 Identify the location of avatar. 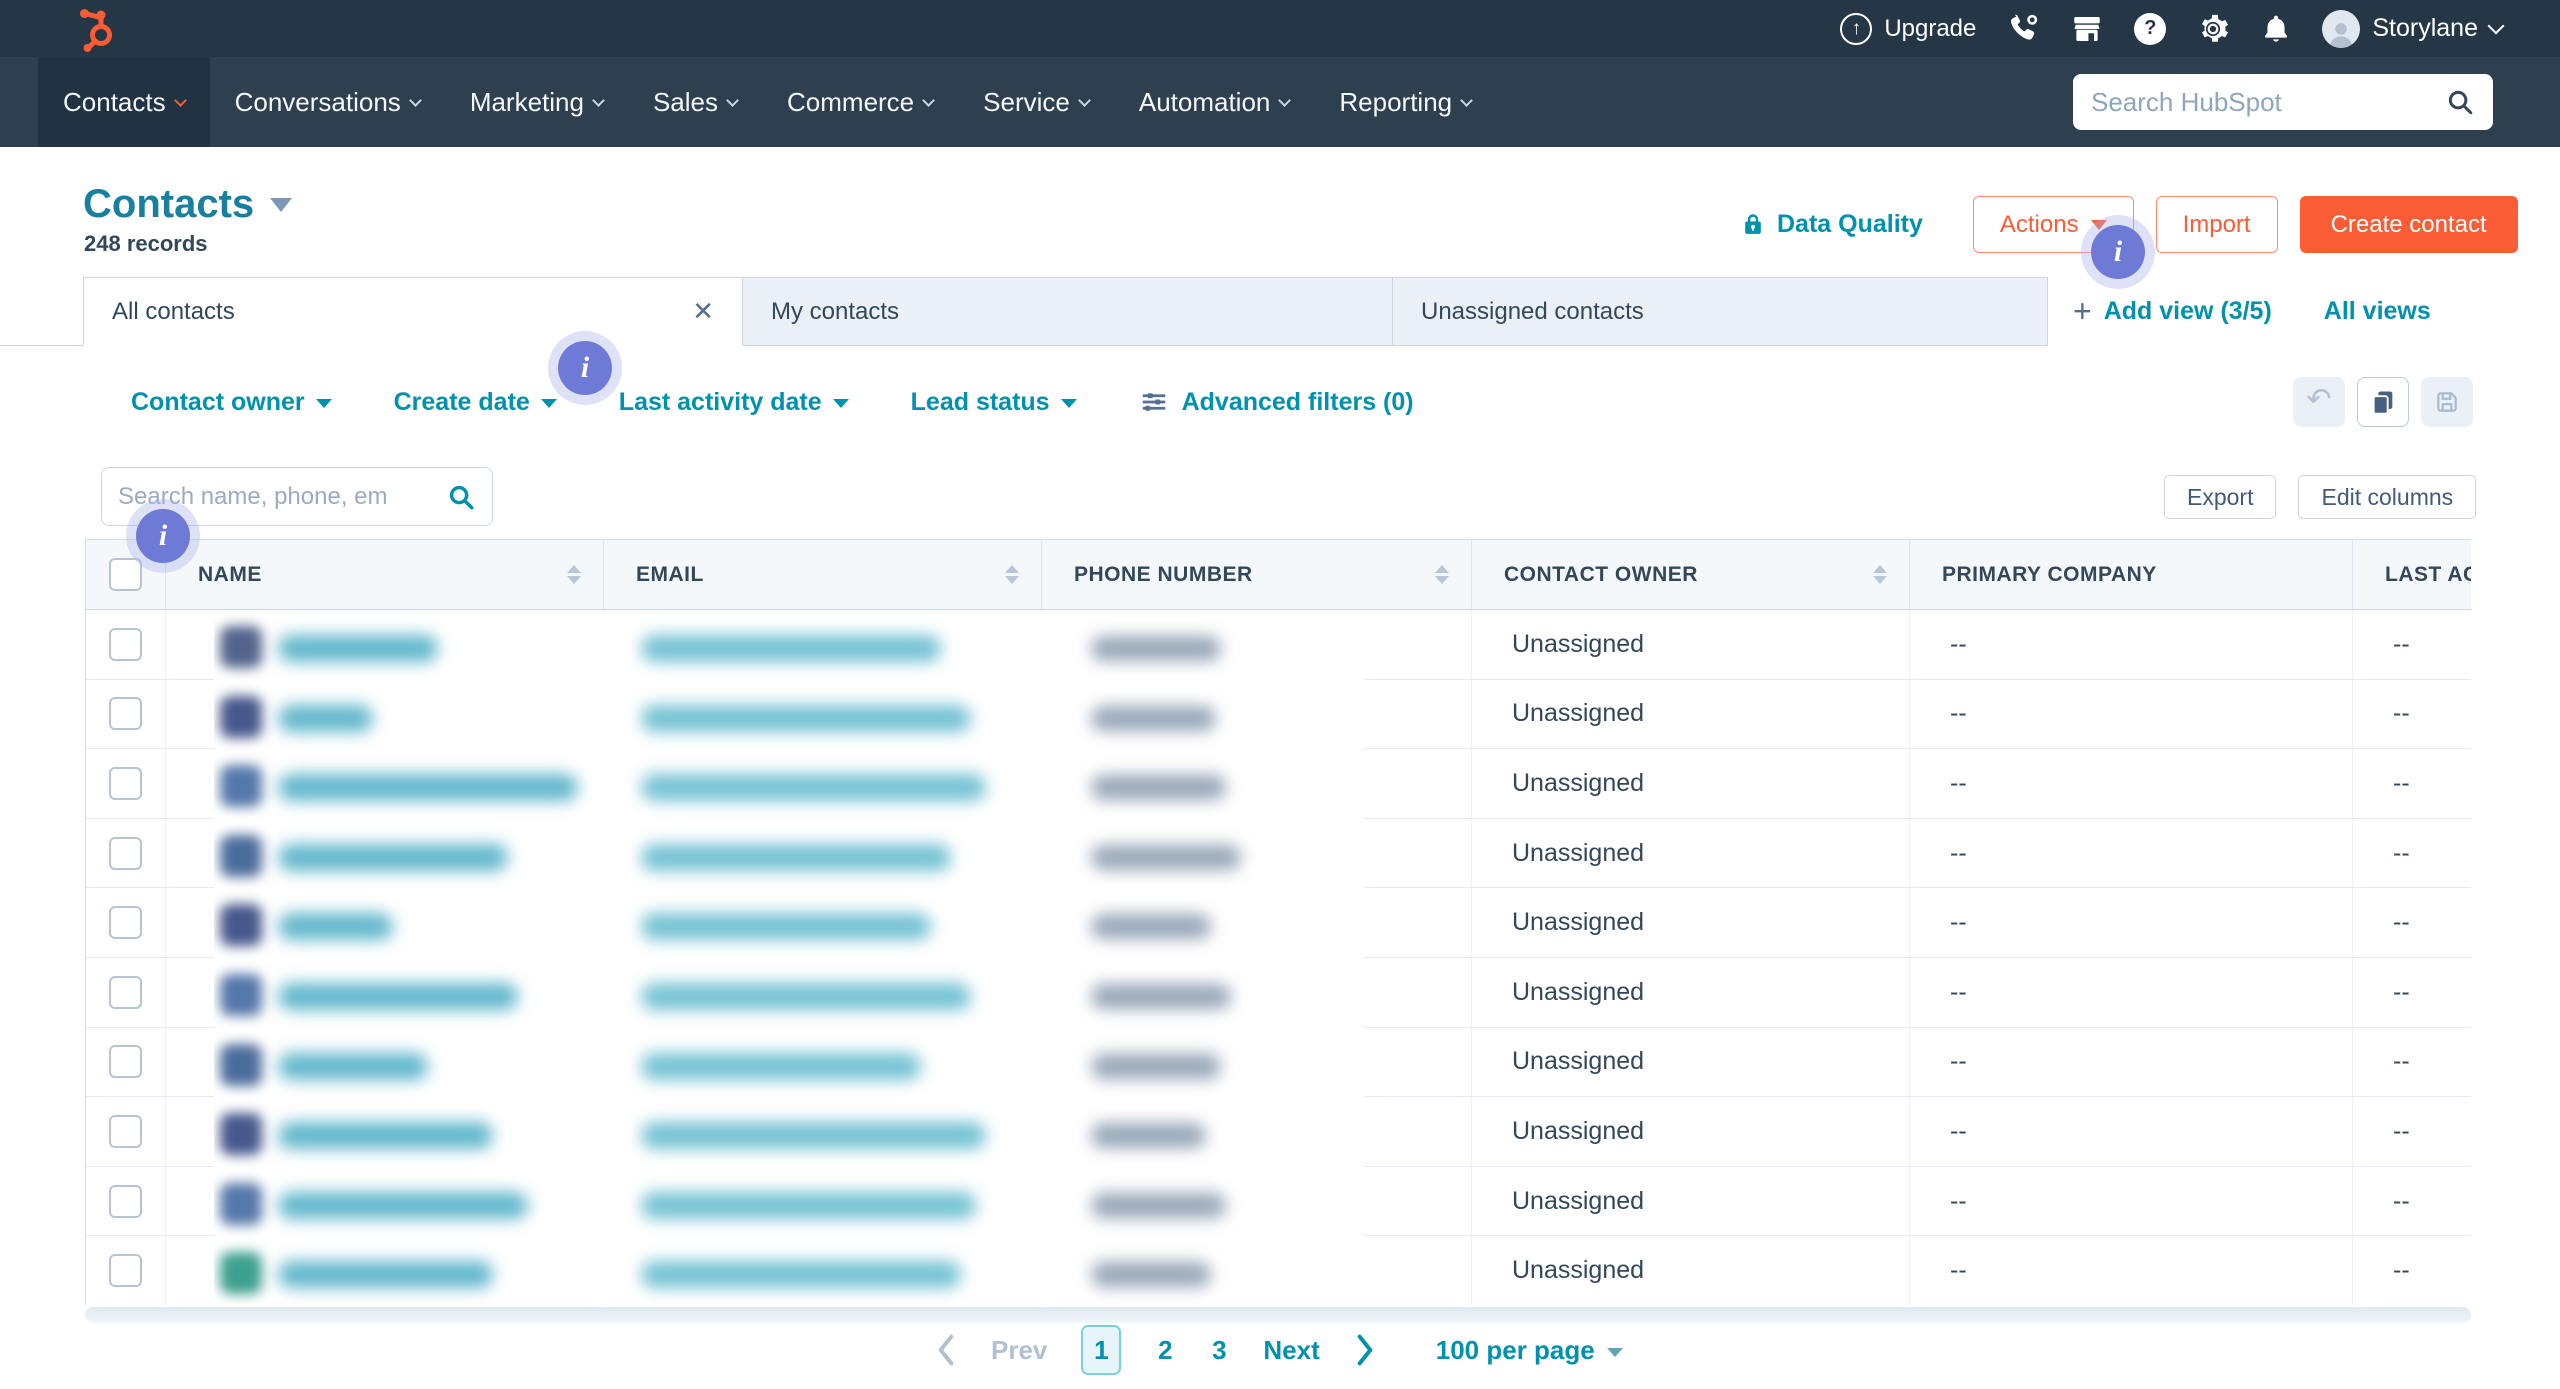
(241, 925).